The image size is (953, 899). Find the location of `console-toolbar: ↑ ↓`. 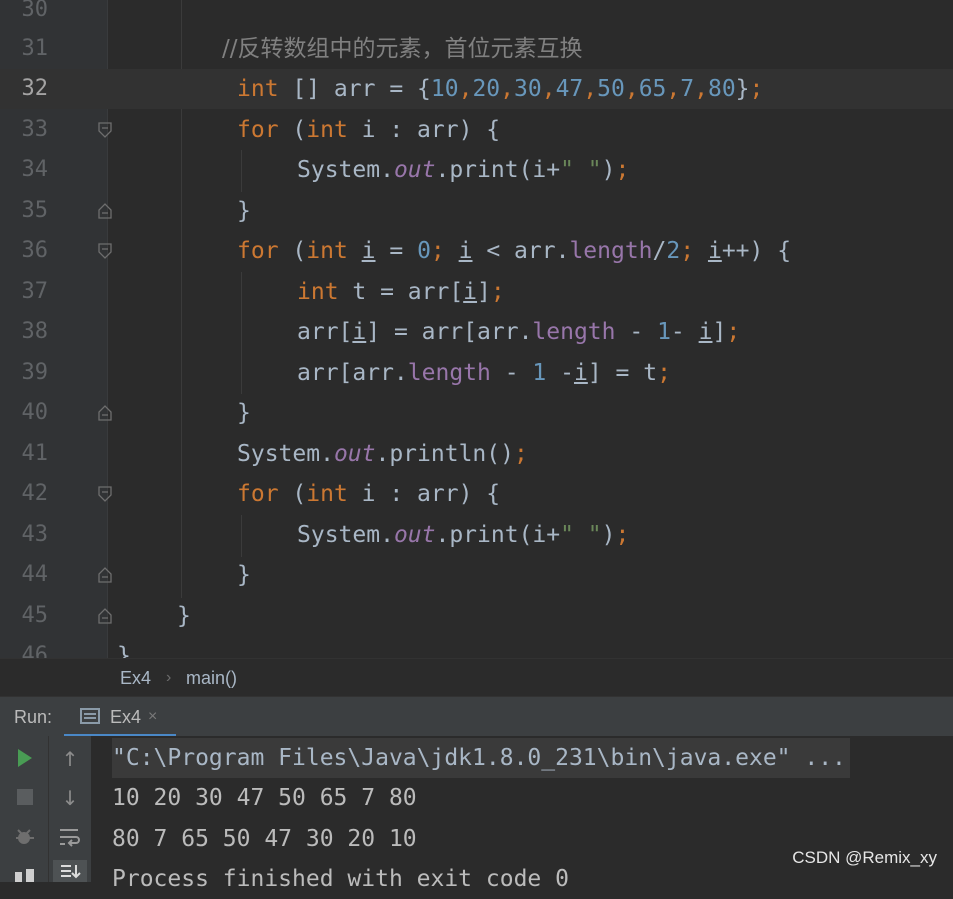

console-toolbar: ↑ ↓ is located at coordinates (69, 809).